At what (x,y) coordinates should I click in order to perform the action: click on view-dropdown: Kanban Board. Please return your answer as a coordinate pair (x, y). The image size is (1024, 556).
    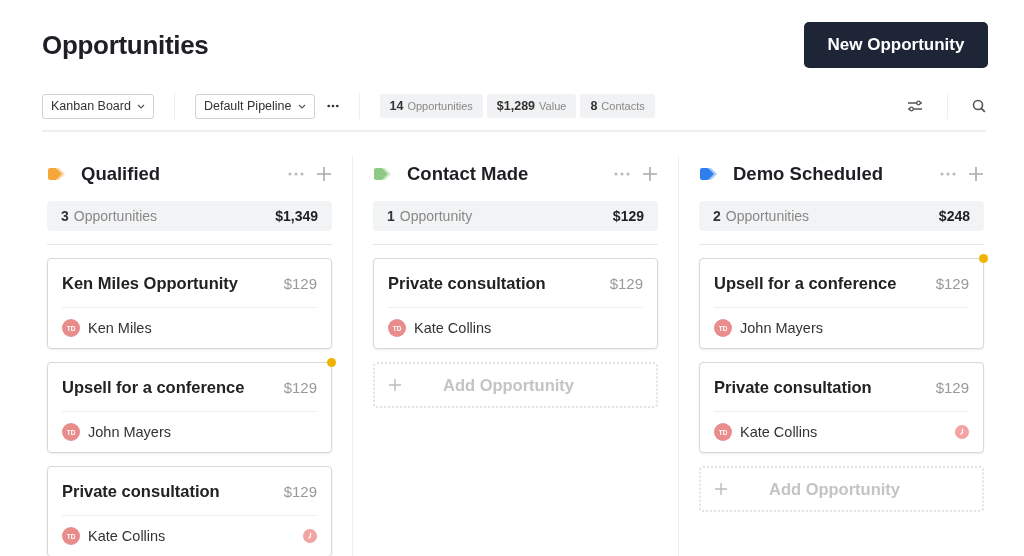
    Looking at the image, I should click on (98, 106).